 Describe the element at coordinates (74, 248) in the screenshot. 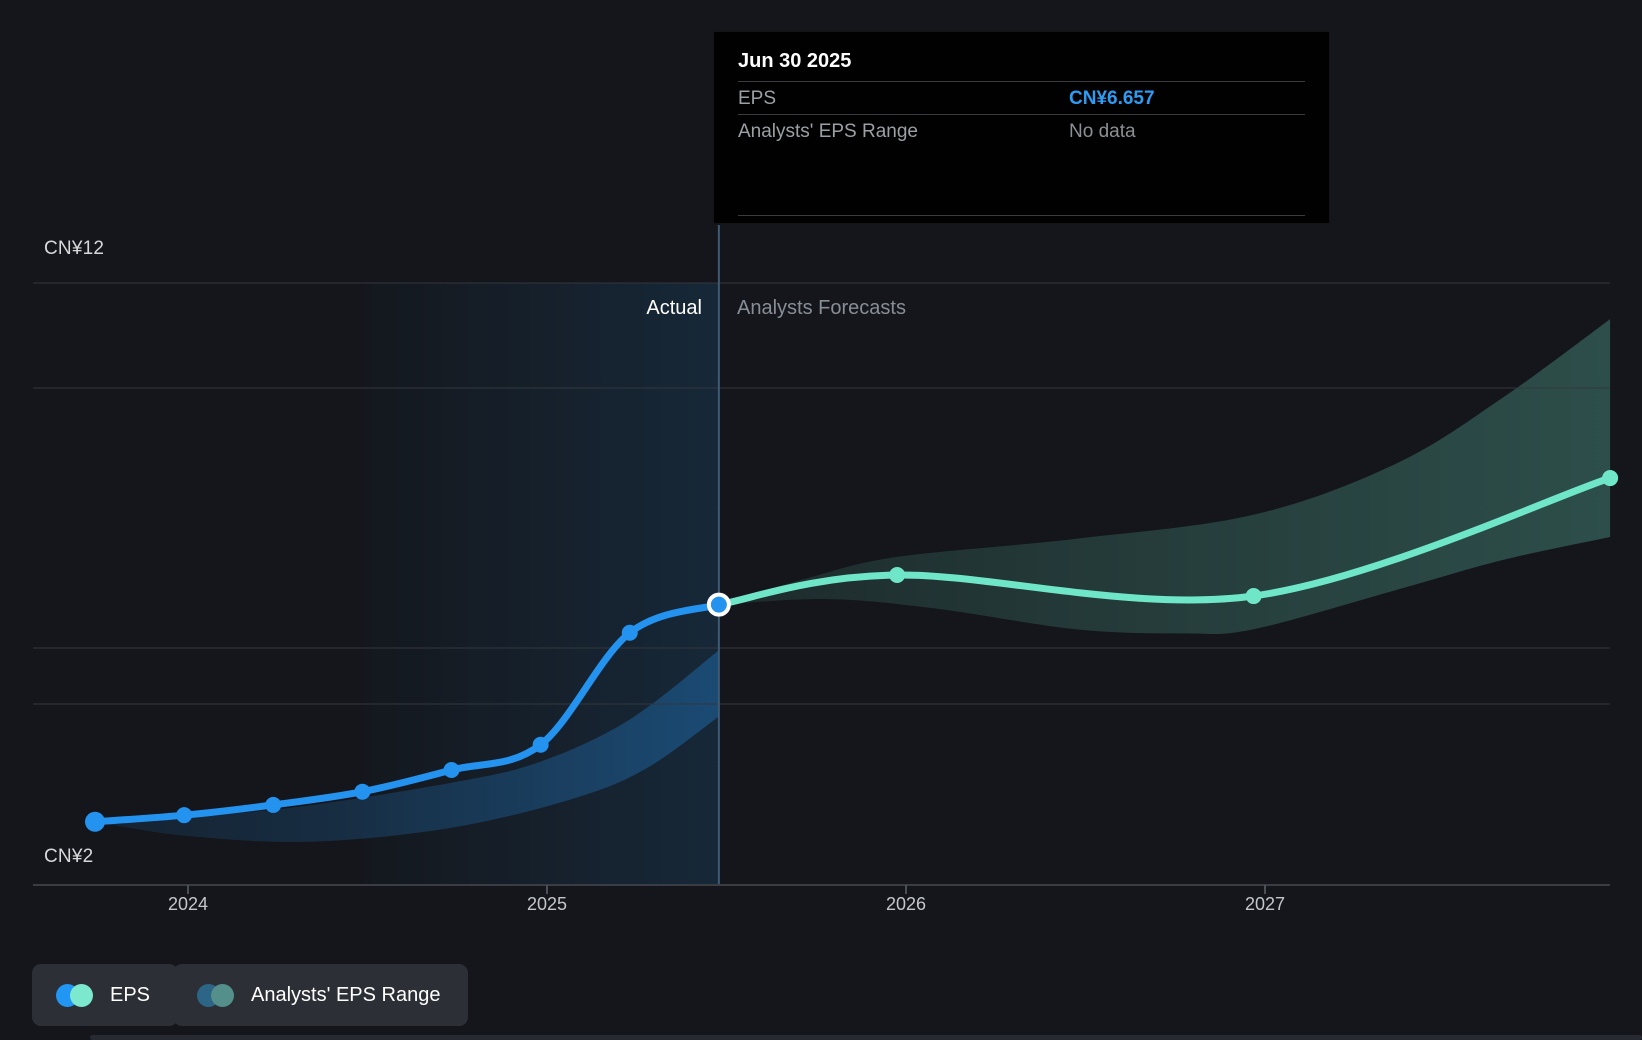

I see `y-axis-top-label: CN¥12` at that location.